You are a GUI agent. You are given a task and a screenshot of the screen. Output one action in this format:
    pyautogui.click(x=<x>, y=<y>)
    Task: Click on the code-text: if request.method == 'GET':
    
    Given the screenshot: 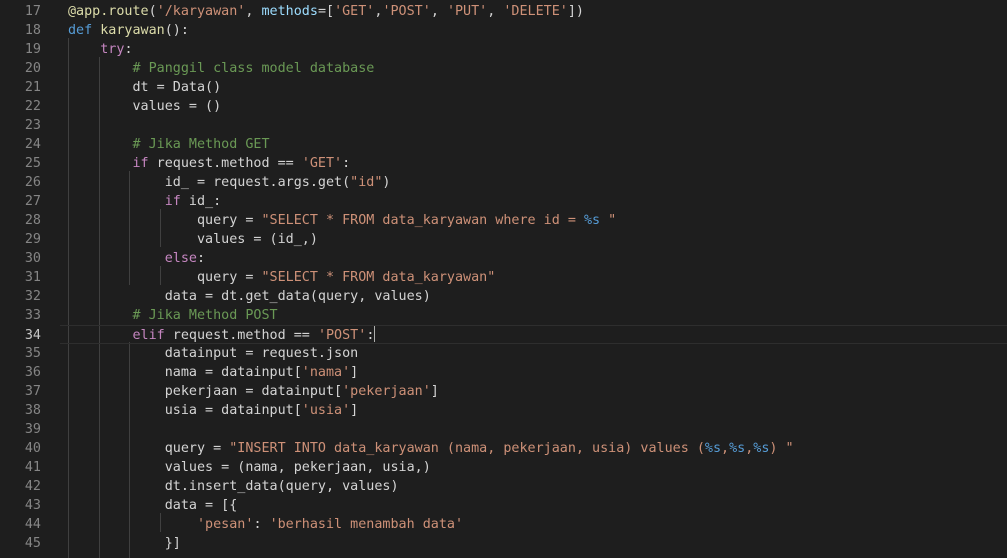 What is the action you would take?
    pyautogui.click(x=209, y=163)
    